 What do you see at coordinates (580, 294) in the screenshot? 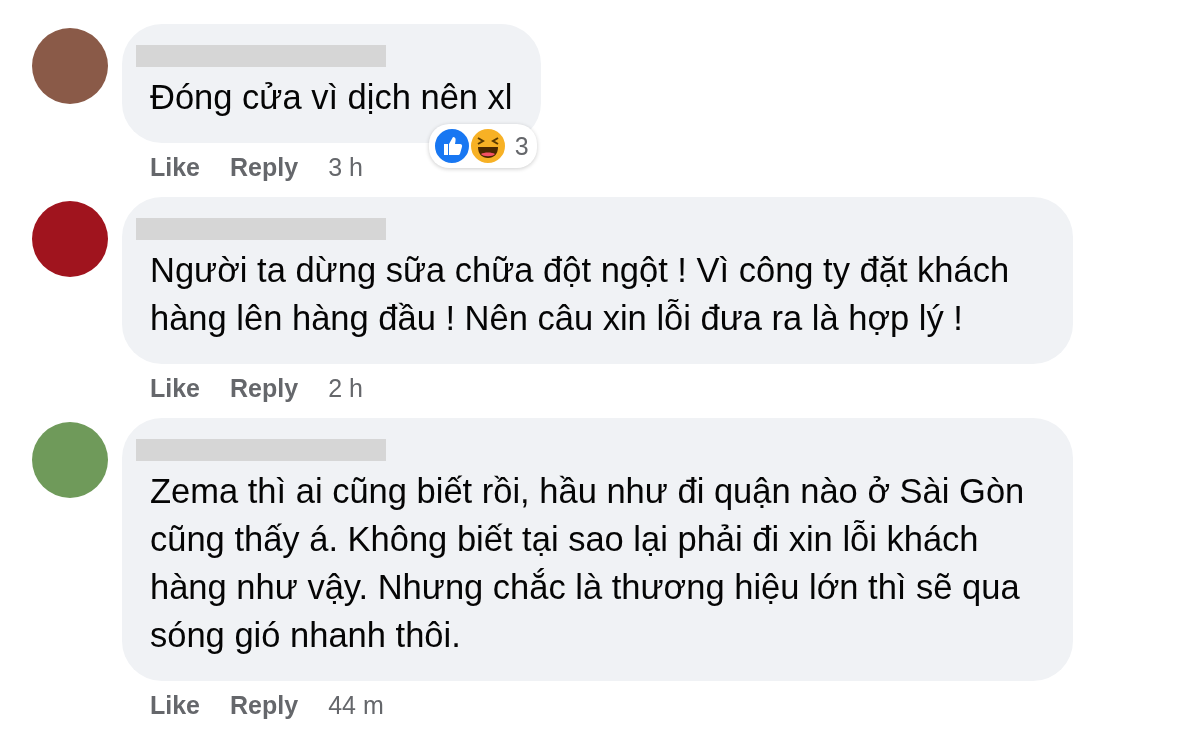
I see `comment-text: Người ta dừng sữa chữa đột ngột ! Vì công ty đặt khách hàng lên hàng đầu ! Nên câu xin lỗi đưa ra là hợp lý !` at bounding box center [580, 294].